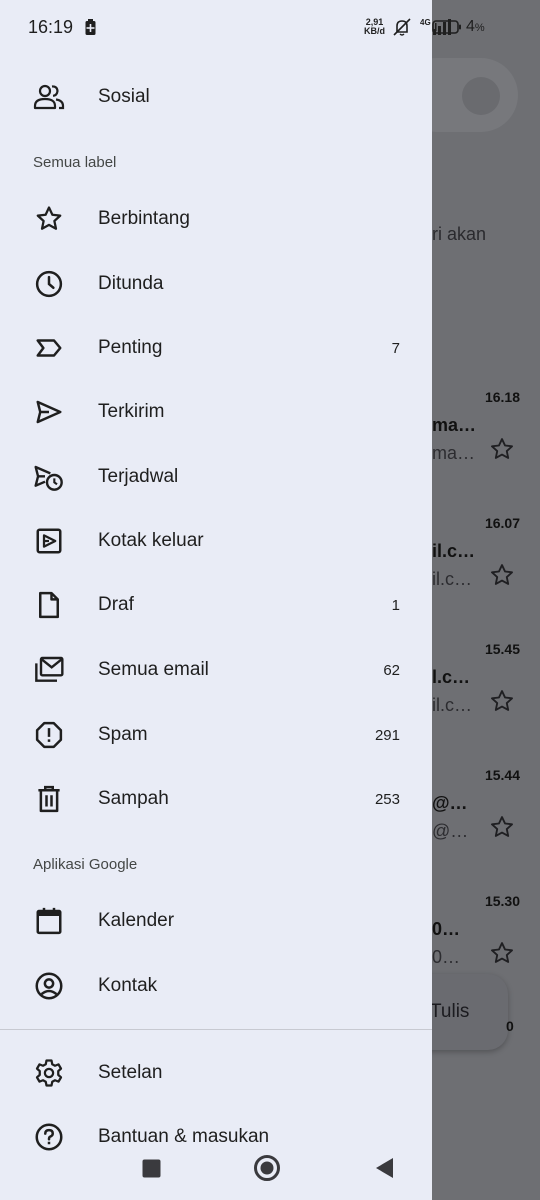 The width and height of the screenshot is (540, 1200). Describe the element at coordinates (216, 97) in the screenshot. I see `drawer-item-sosial: Sosial` at that location.